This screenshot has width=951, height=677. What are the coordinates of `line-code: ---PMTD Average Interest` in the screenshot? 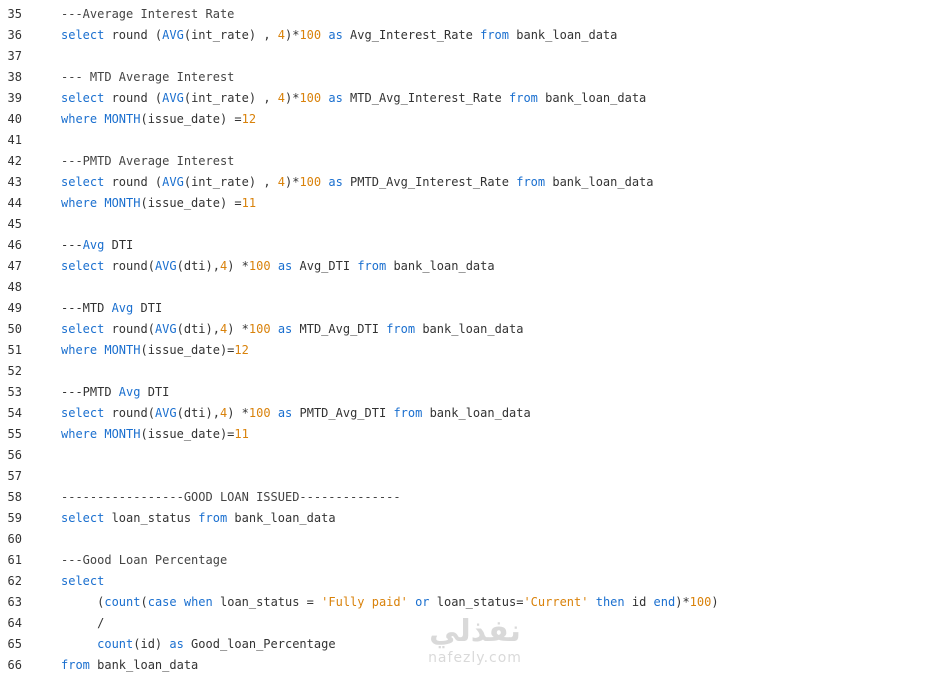 It's located at (147, 161).